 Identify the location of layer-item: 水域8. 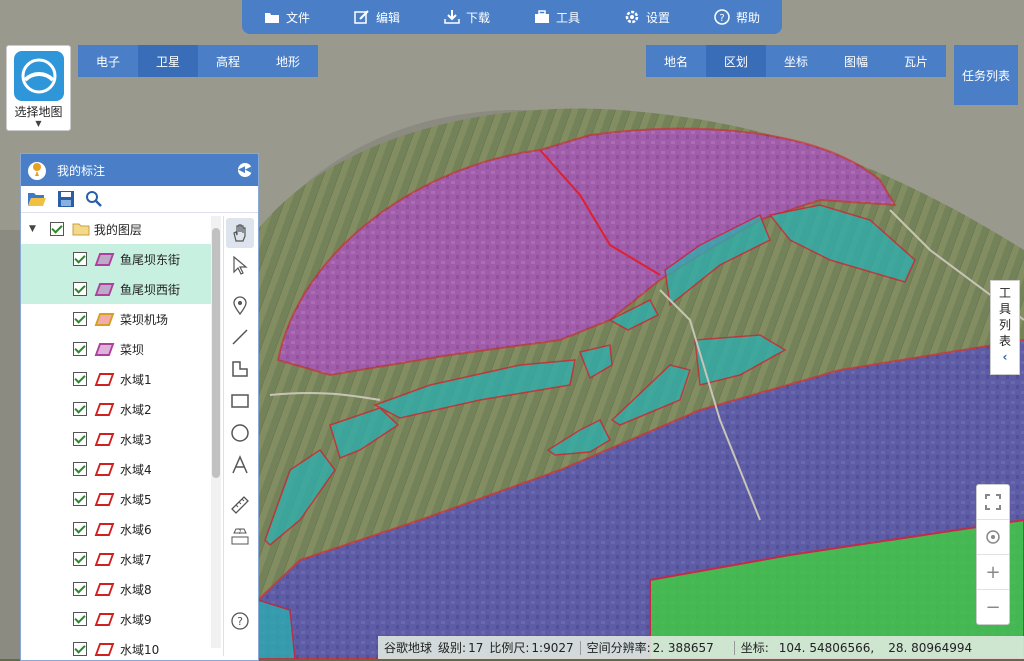
(121, 589).